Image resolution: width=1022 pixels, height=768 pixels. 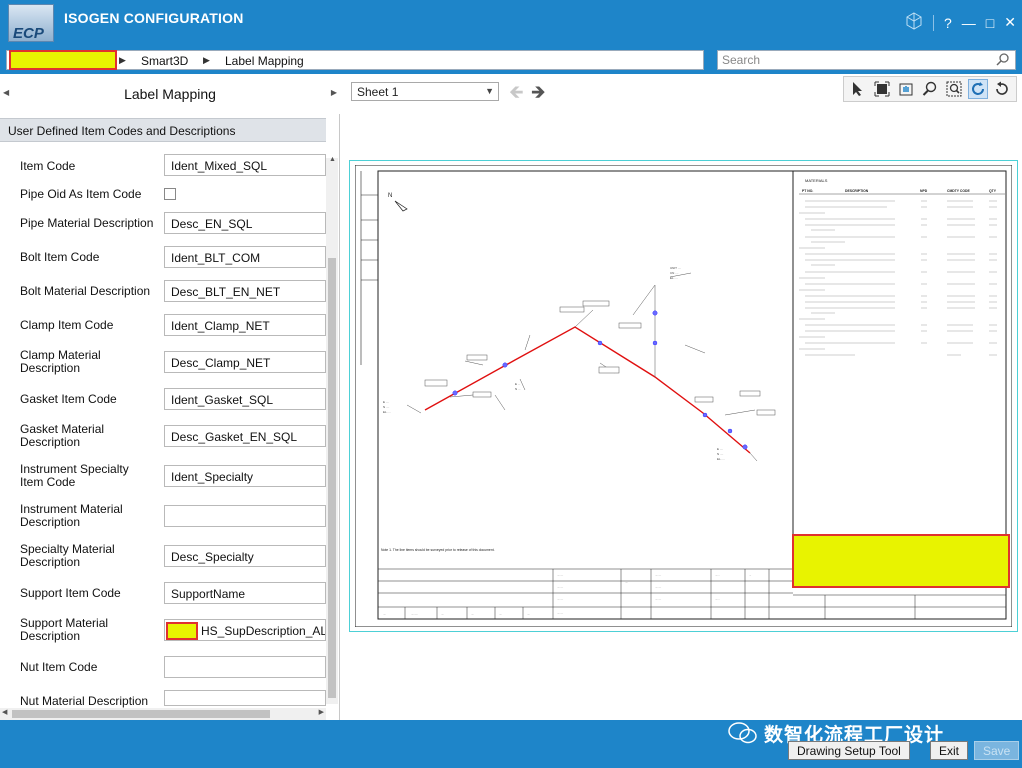 What do you see at coordinates (425, 91) in the screenshot?
I see `sheet-dropdown: Sheet 1 ▼` at bounding box center [425, 91].